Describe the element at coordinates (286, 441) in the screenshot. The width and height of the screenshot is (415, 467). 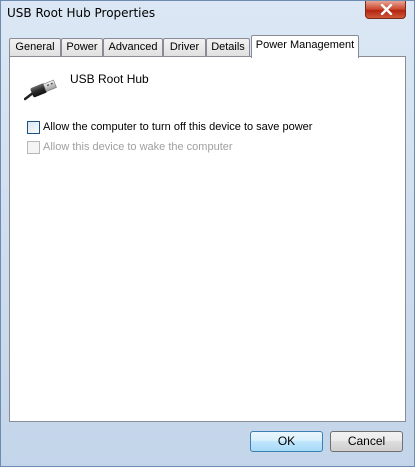
I see `ok-button: OK` at that location.